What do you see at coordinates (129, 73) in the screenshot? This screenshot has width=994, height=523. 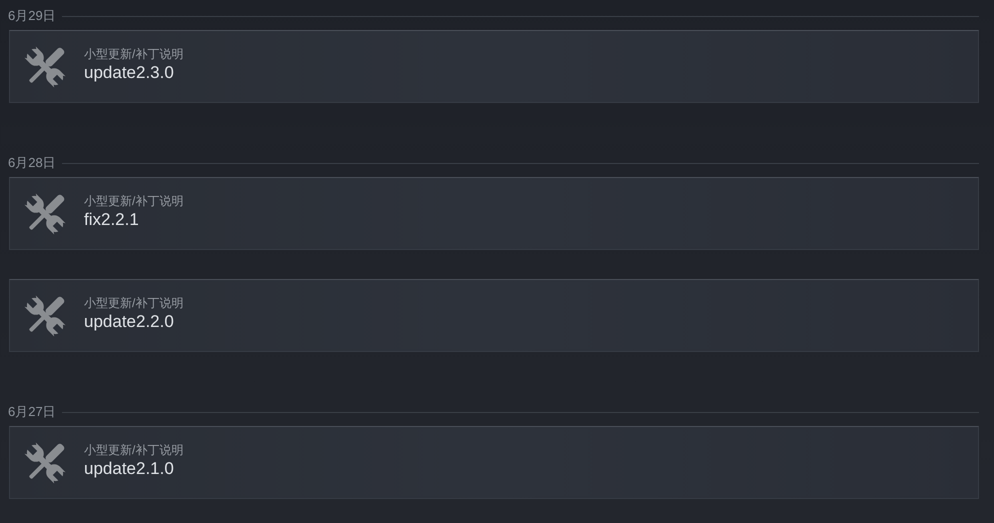 I see `update-title: update2.3.0` at bounding box center [129, 73].